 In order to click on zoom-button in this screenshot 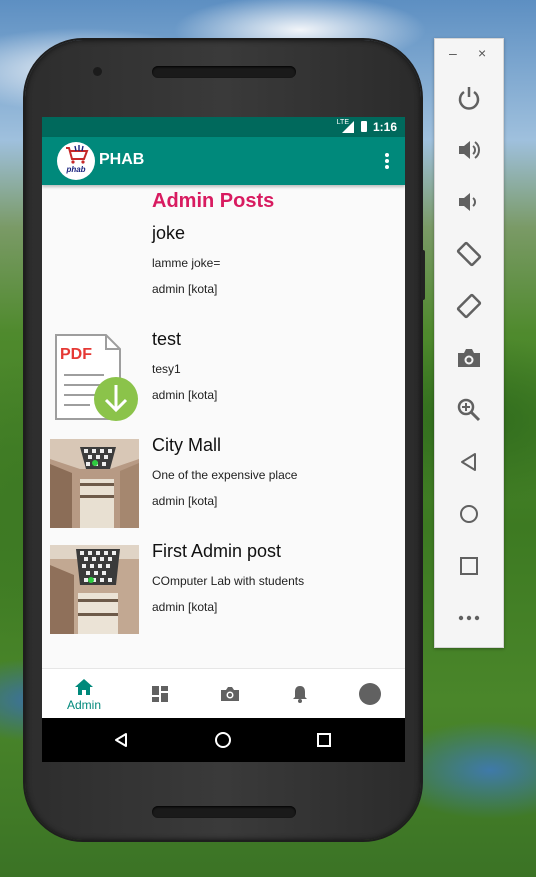, I will do `click(469, 409)`.